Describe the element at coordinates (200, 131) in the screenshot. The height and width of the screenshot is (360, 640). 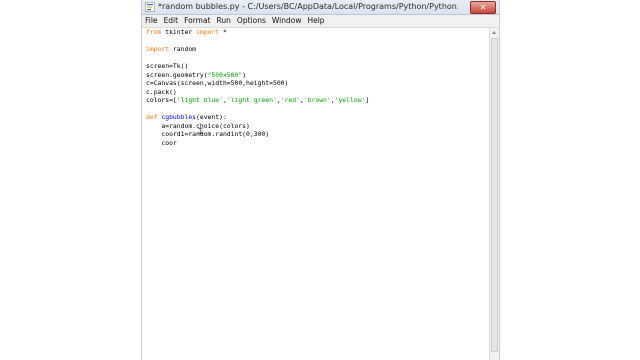
I see `text-cursor-icon: Ɪ` at that location.